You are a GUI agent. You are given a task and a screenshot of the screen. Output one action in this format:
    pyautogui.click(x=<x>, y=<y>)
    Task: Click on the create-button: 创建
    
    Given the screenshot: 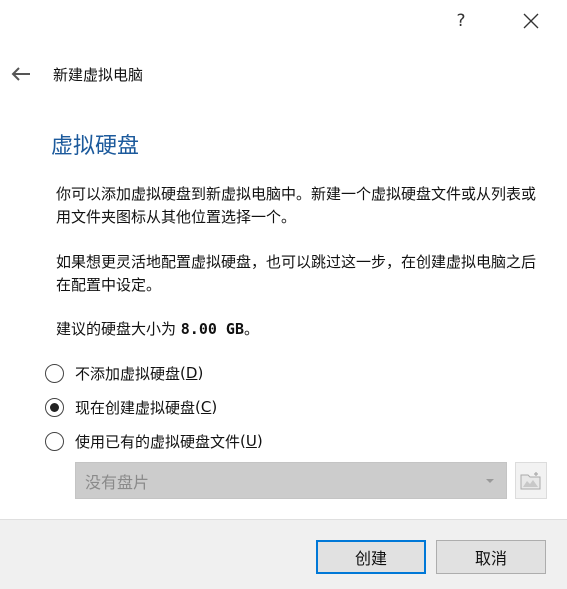 What is the action you would take?
    pyautogui.click(x=371, y=557)
    